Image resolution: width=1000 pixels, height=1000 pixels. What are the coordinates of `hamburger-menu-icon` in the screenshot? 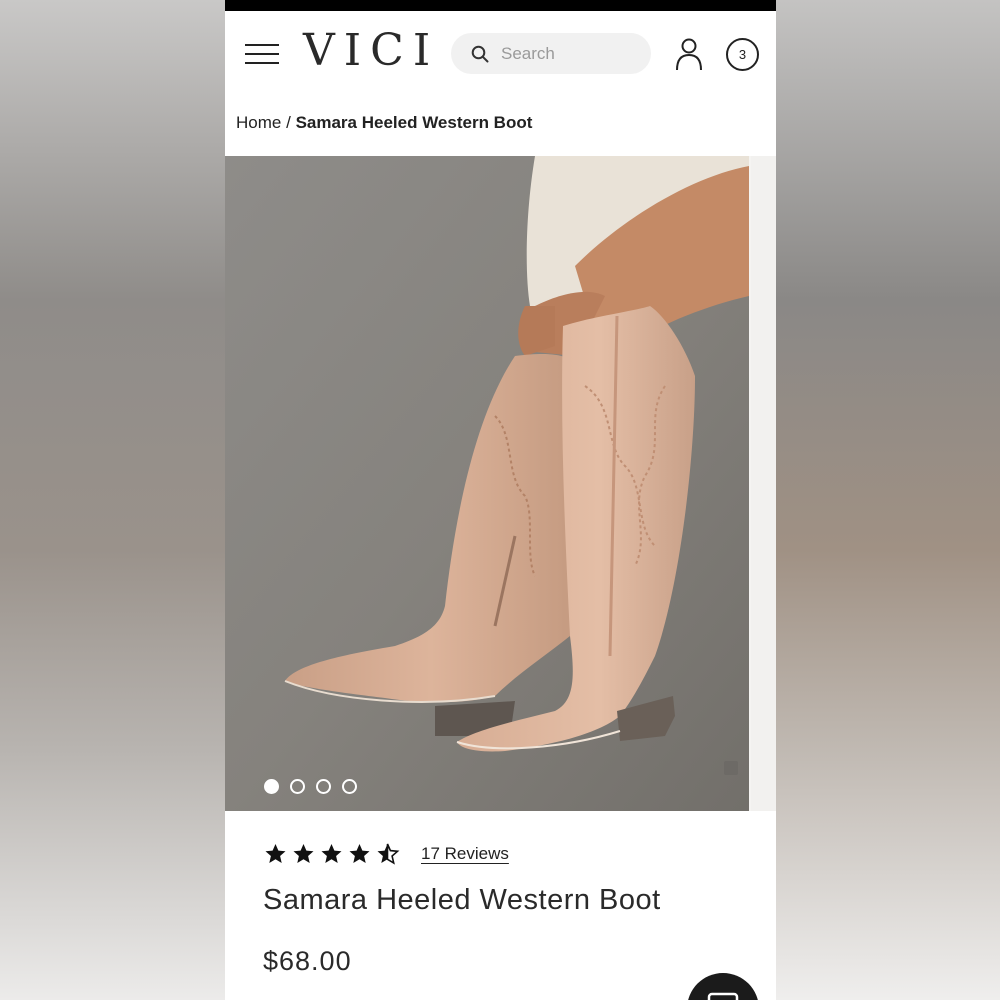 It's located at (262, 54).